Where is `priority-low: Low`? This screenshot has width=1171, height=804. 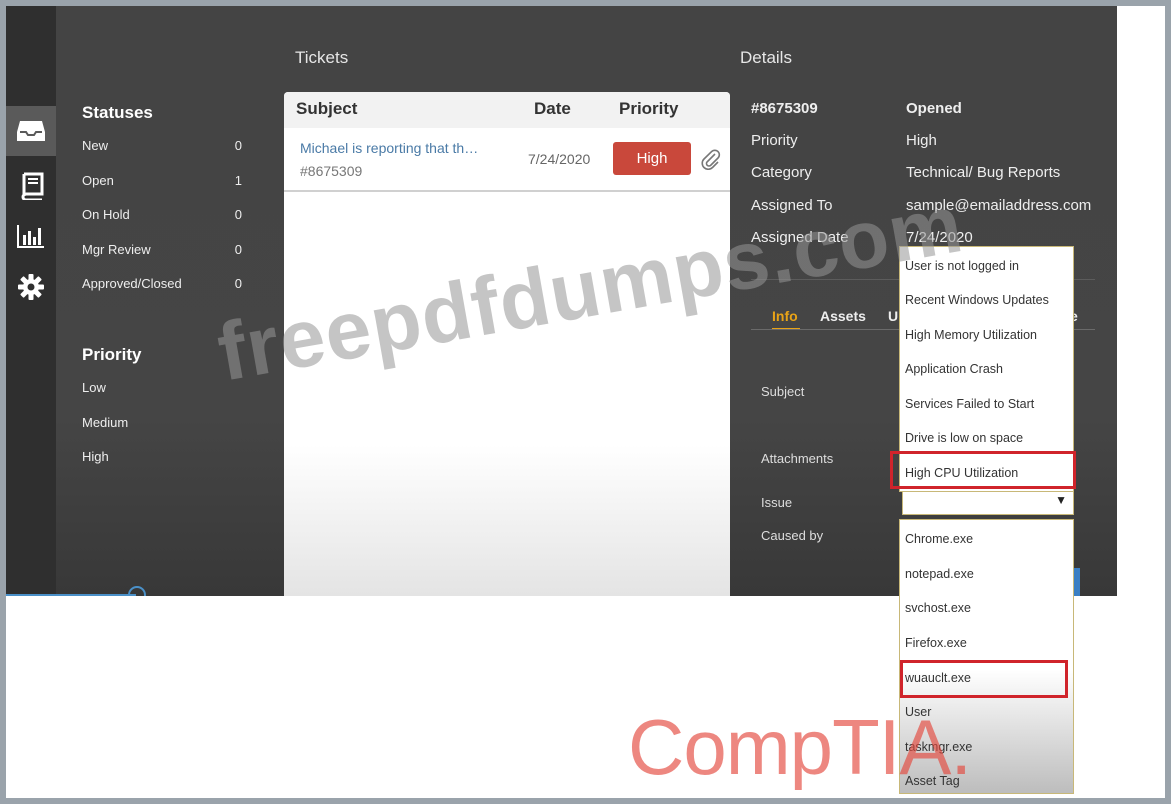 priority-low: Low is located at coordinates (162, 387).